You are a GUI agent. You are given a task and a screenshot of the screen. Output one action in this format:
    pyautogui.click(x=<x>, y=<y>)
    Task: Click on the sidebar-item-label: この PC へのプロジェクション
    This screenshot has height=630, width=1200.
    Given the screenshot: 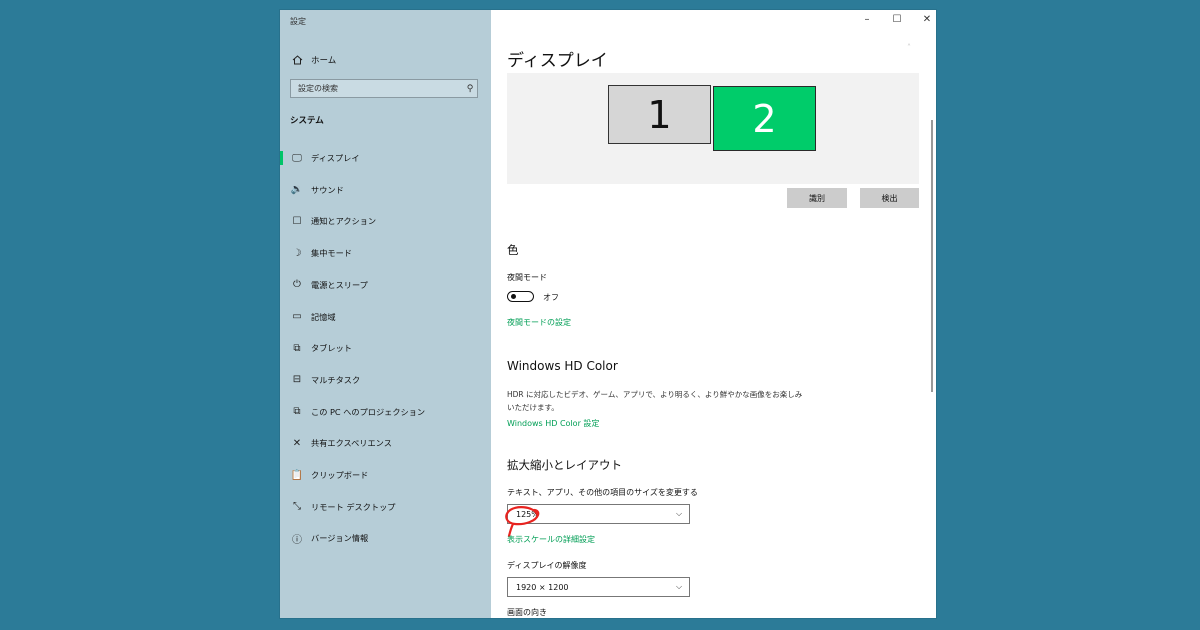 What is the action you would take?
    pyautogui.click(x=368, y=411)
    